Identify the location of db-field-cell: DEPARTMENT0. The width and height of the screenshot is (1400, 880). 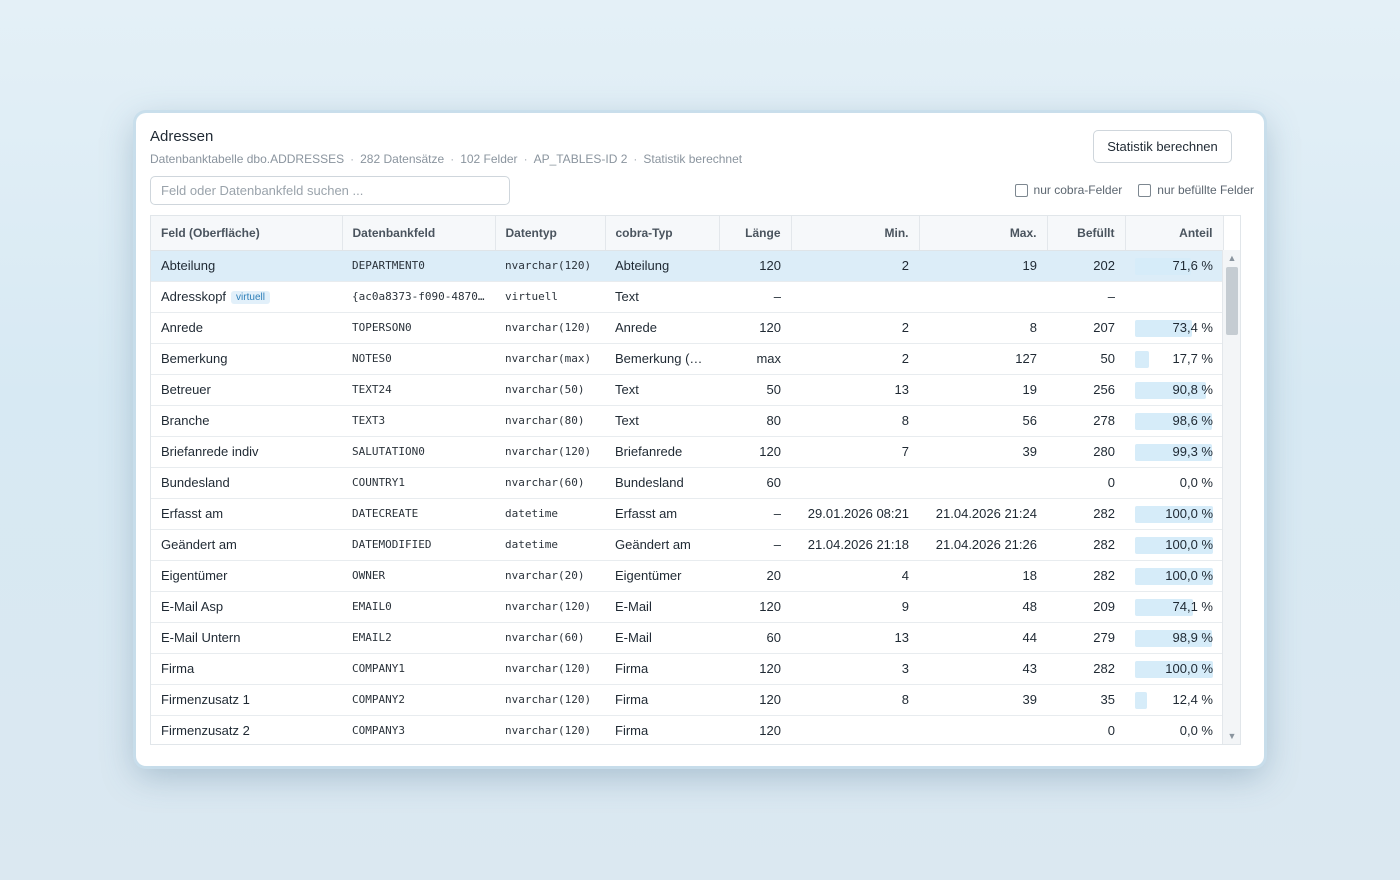
(418, 266).